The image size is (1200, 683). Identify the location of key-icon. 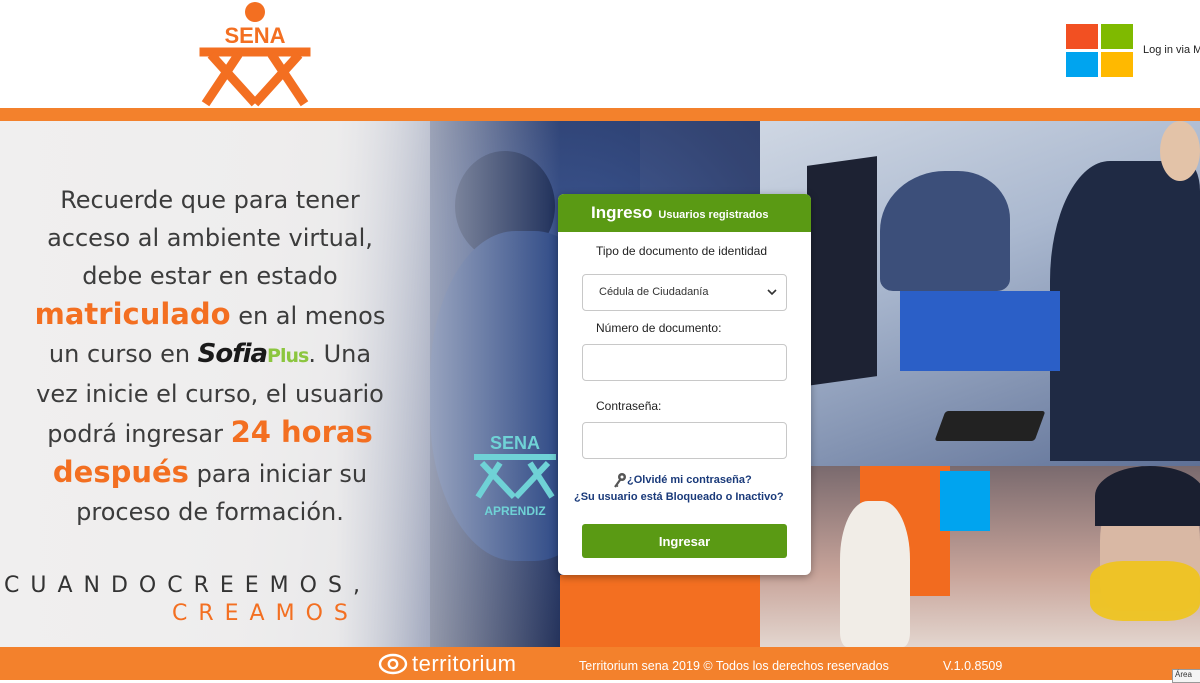
(620, 480).